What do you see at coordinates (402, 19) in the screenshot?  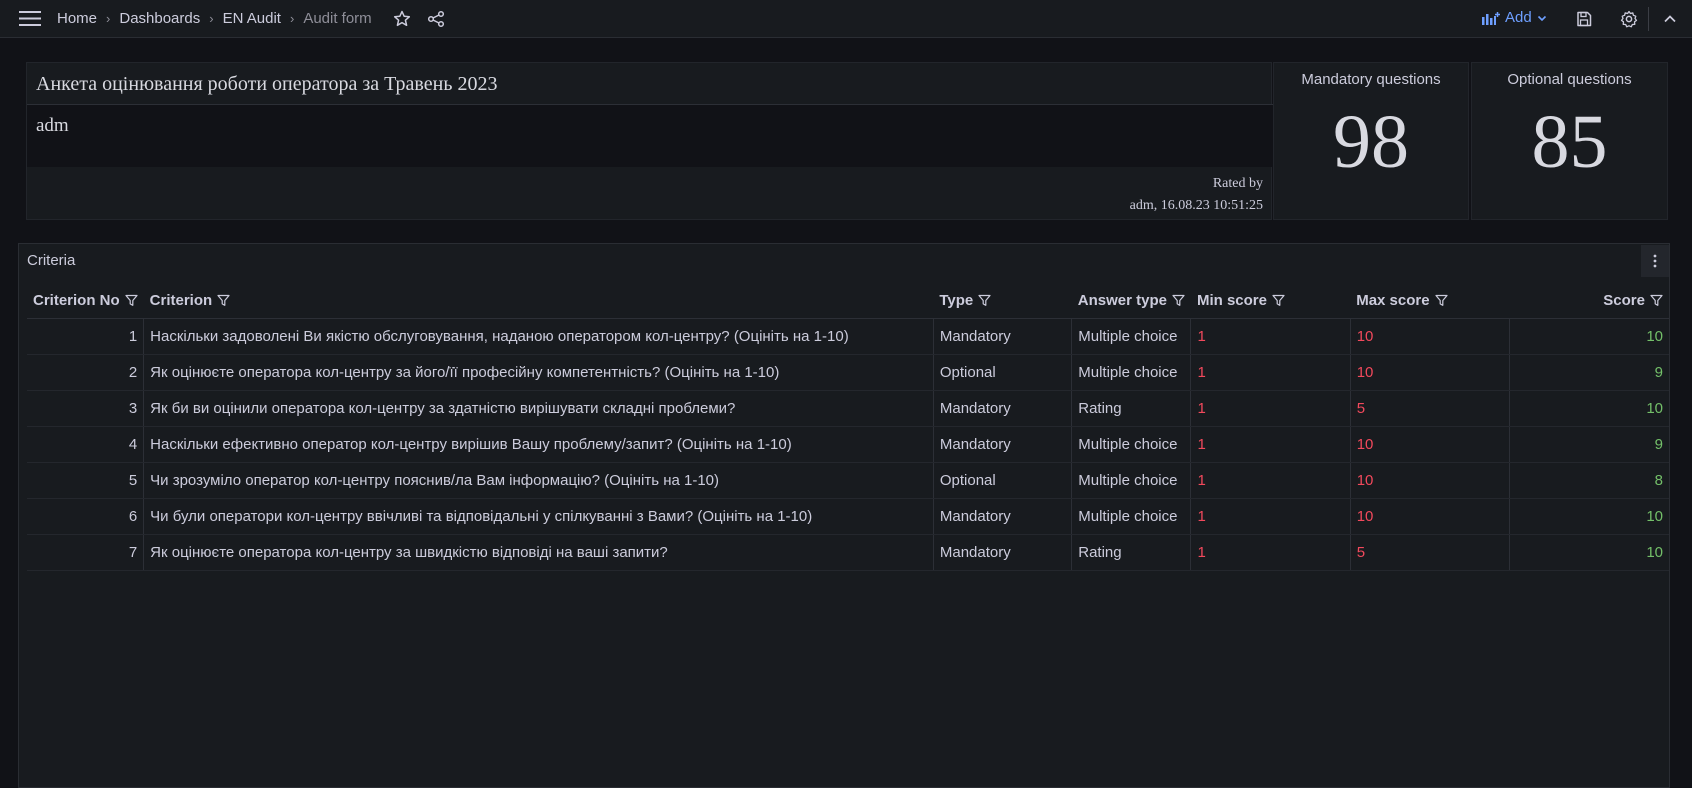 I see `star-icon` at bounding box center [402, 19].